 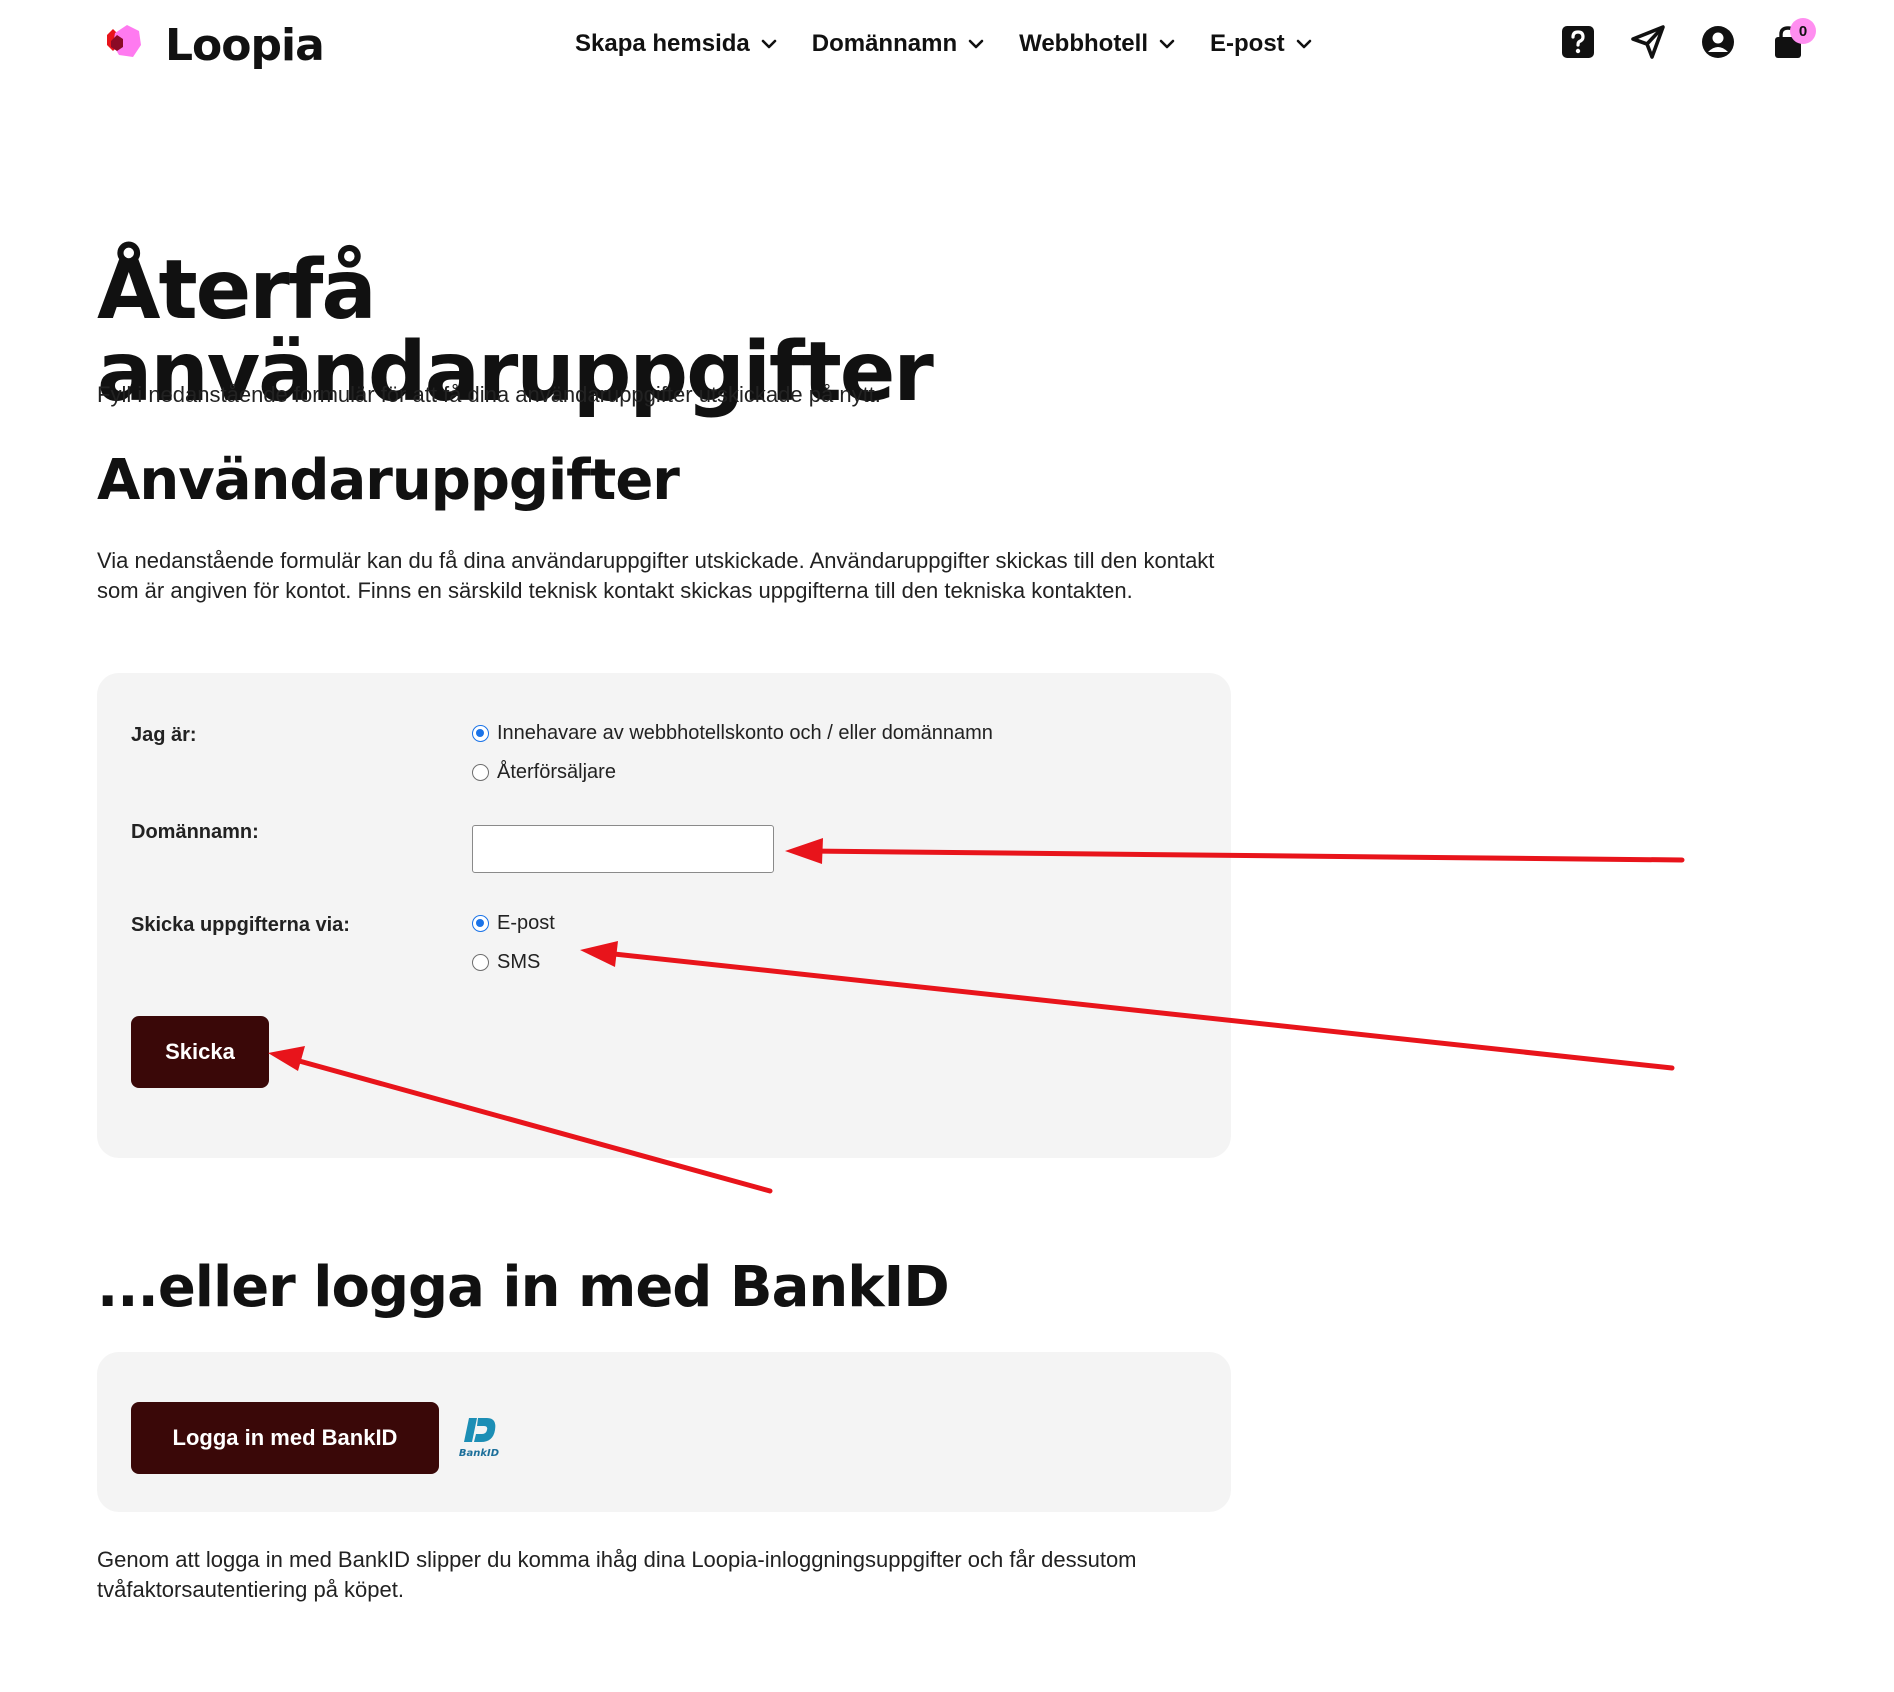 I want to click on help-icon, so click(x=1578, y=42).